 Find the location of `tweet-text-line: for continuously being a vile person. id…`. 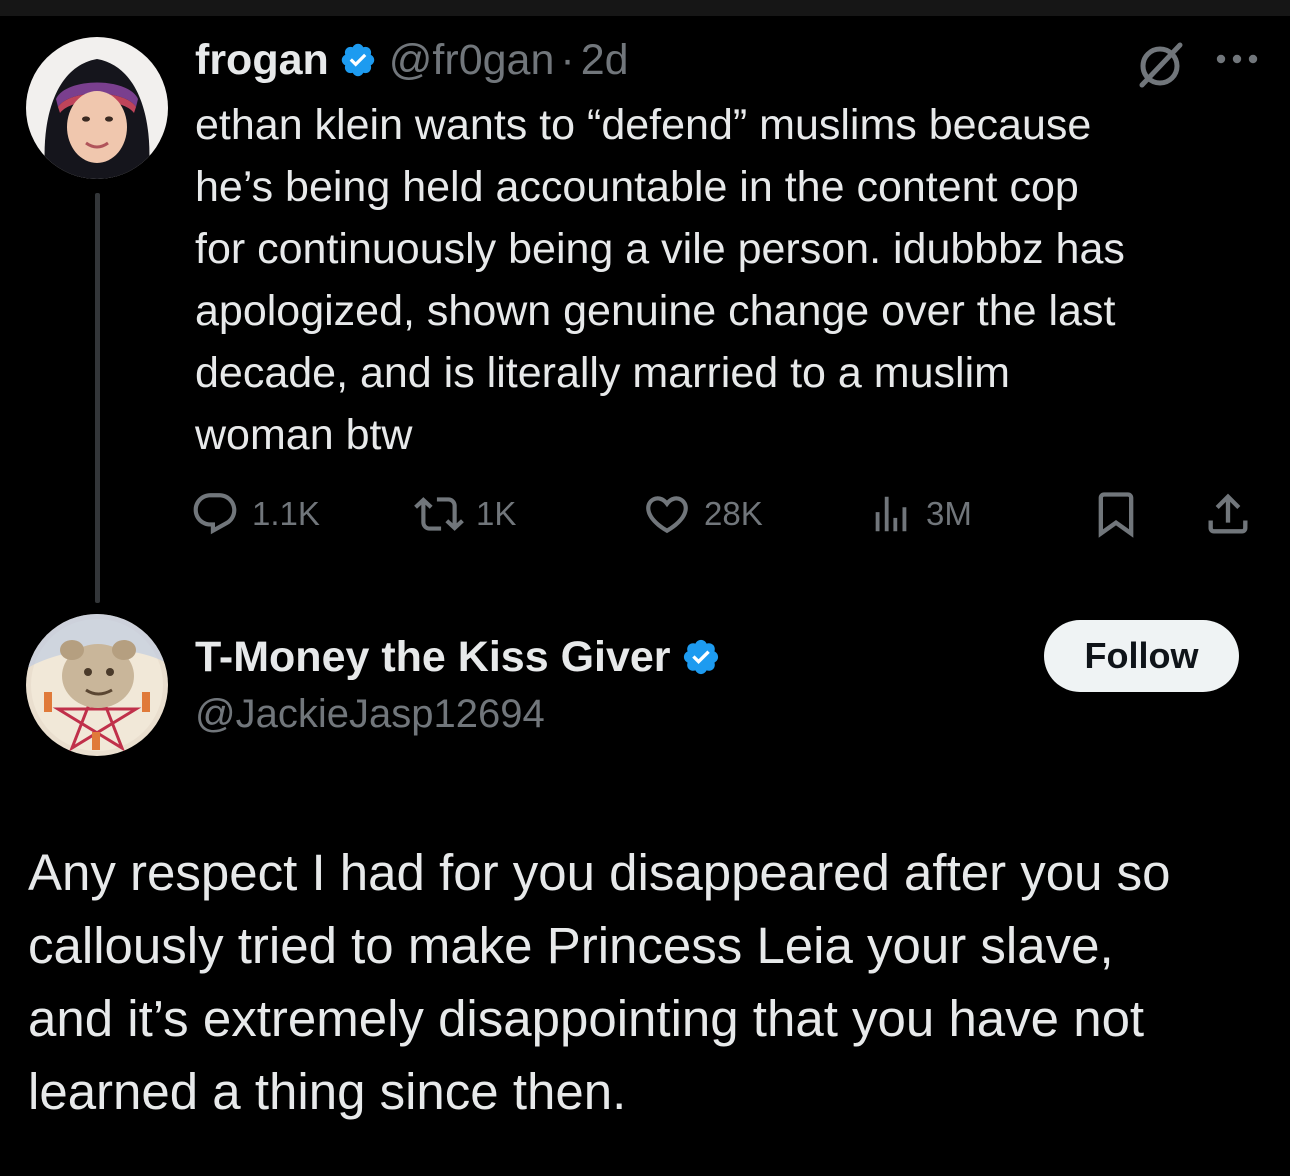

tweet-text-line: for continuously being a vile person. id… is located at coordinates (660, 249).